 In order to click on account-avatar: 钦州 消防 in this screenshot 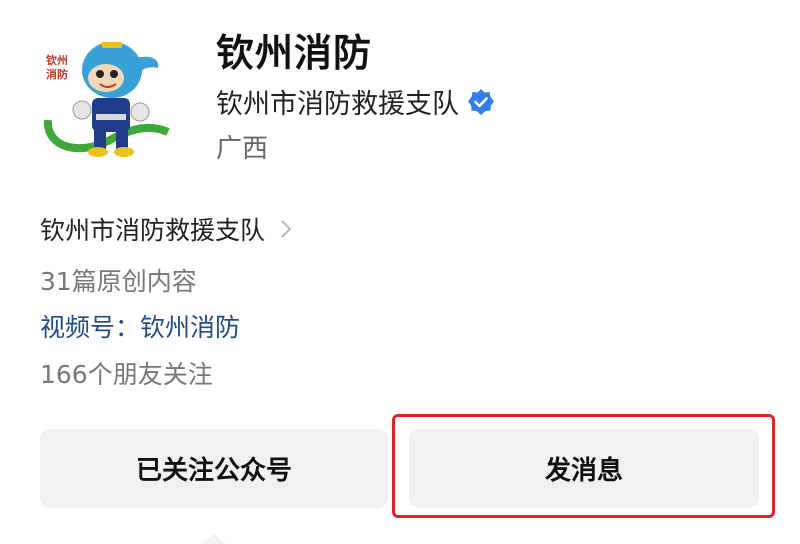, I will do `click(109, 97)`.